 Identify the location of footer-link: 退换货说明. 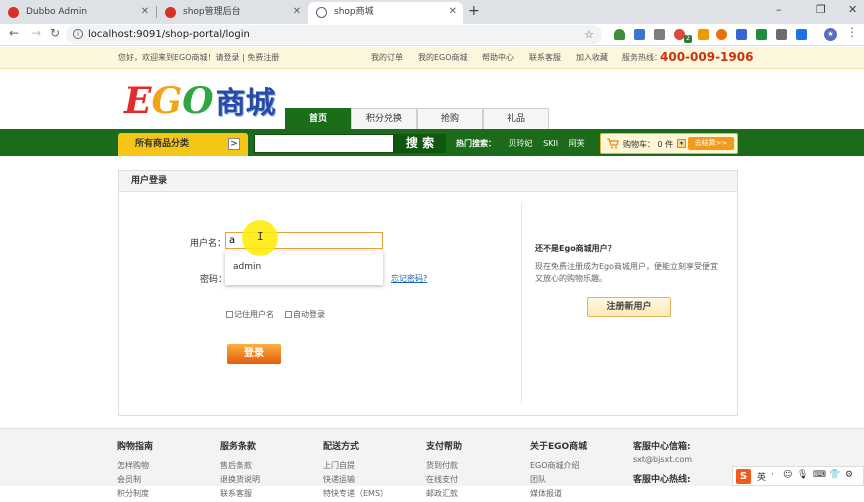
(240, 479).